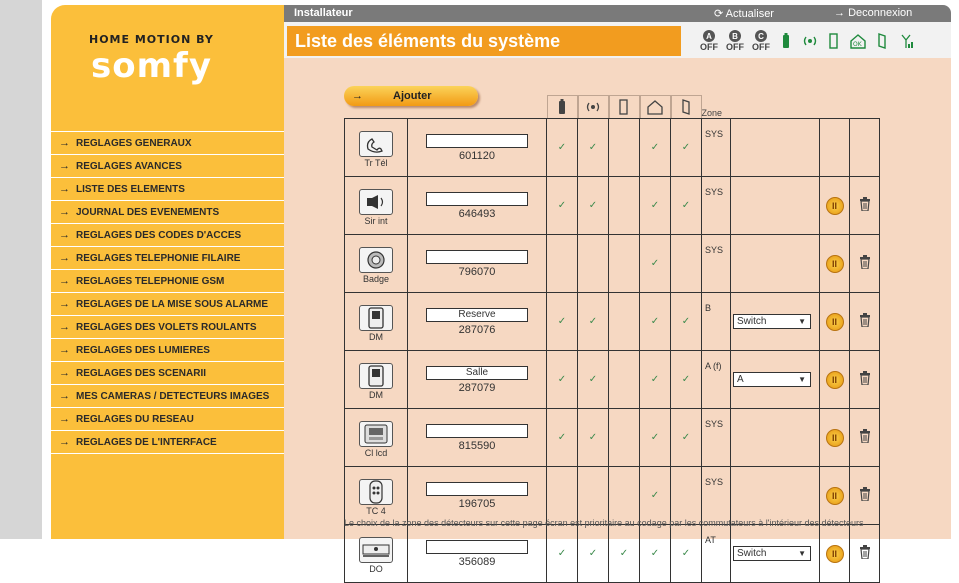  What do you see at coordinates (167, 349) in the screenshot?
I see `sidebar-item: → REGLAGES DES LUMIERES` at bounding box center [167, 349].